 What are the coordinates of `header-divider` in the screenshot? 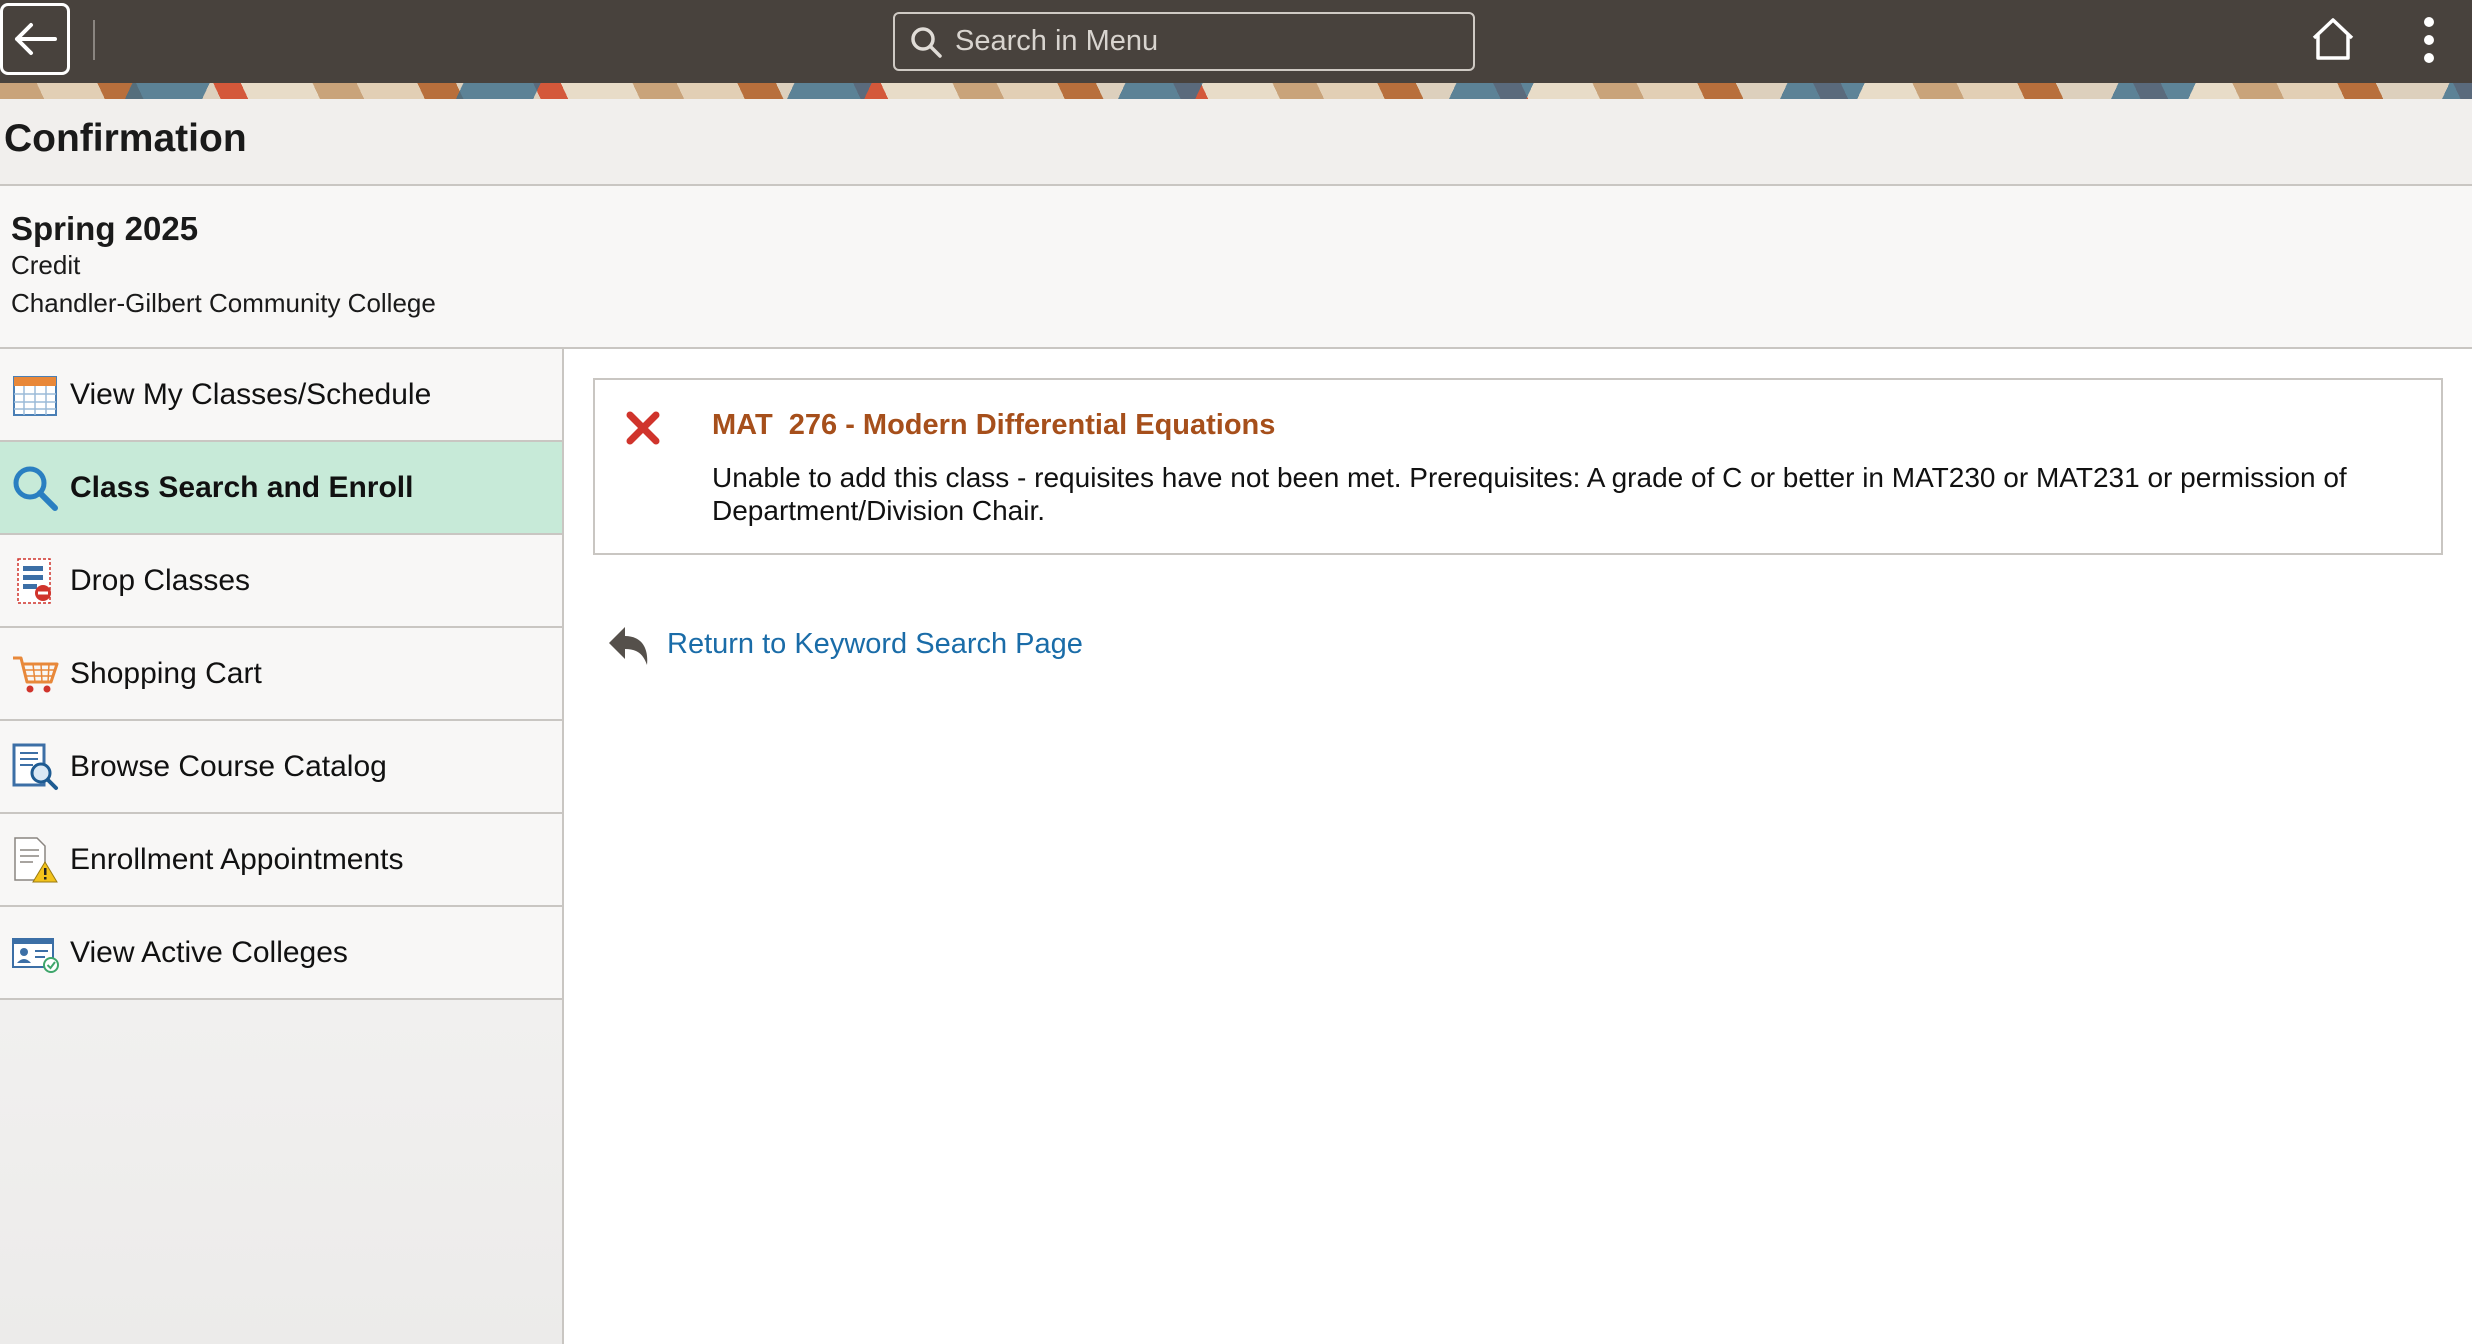 It's located at (94, 40).